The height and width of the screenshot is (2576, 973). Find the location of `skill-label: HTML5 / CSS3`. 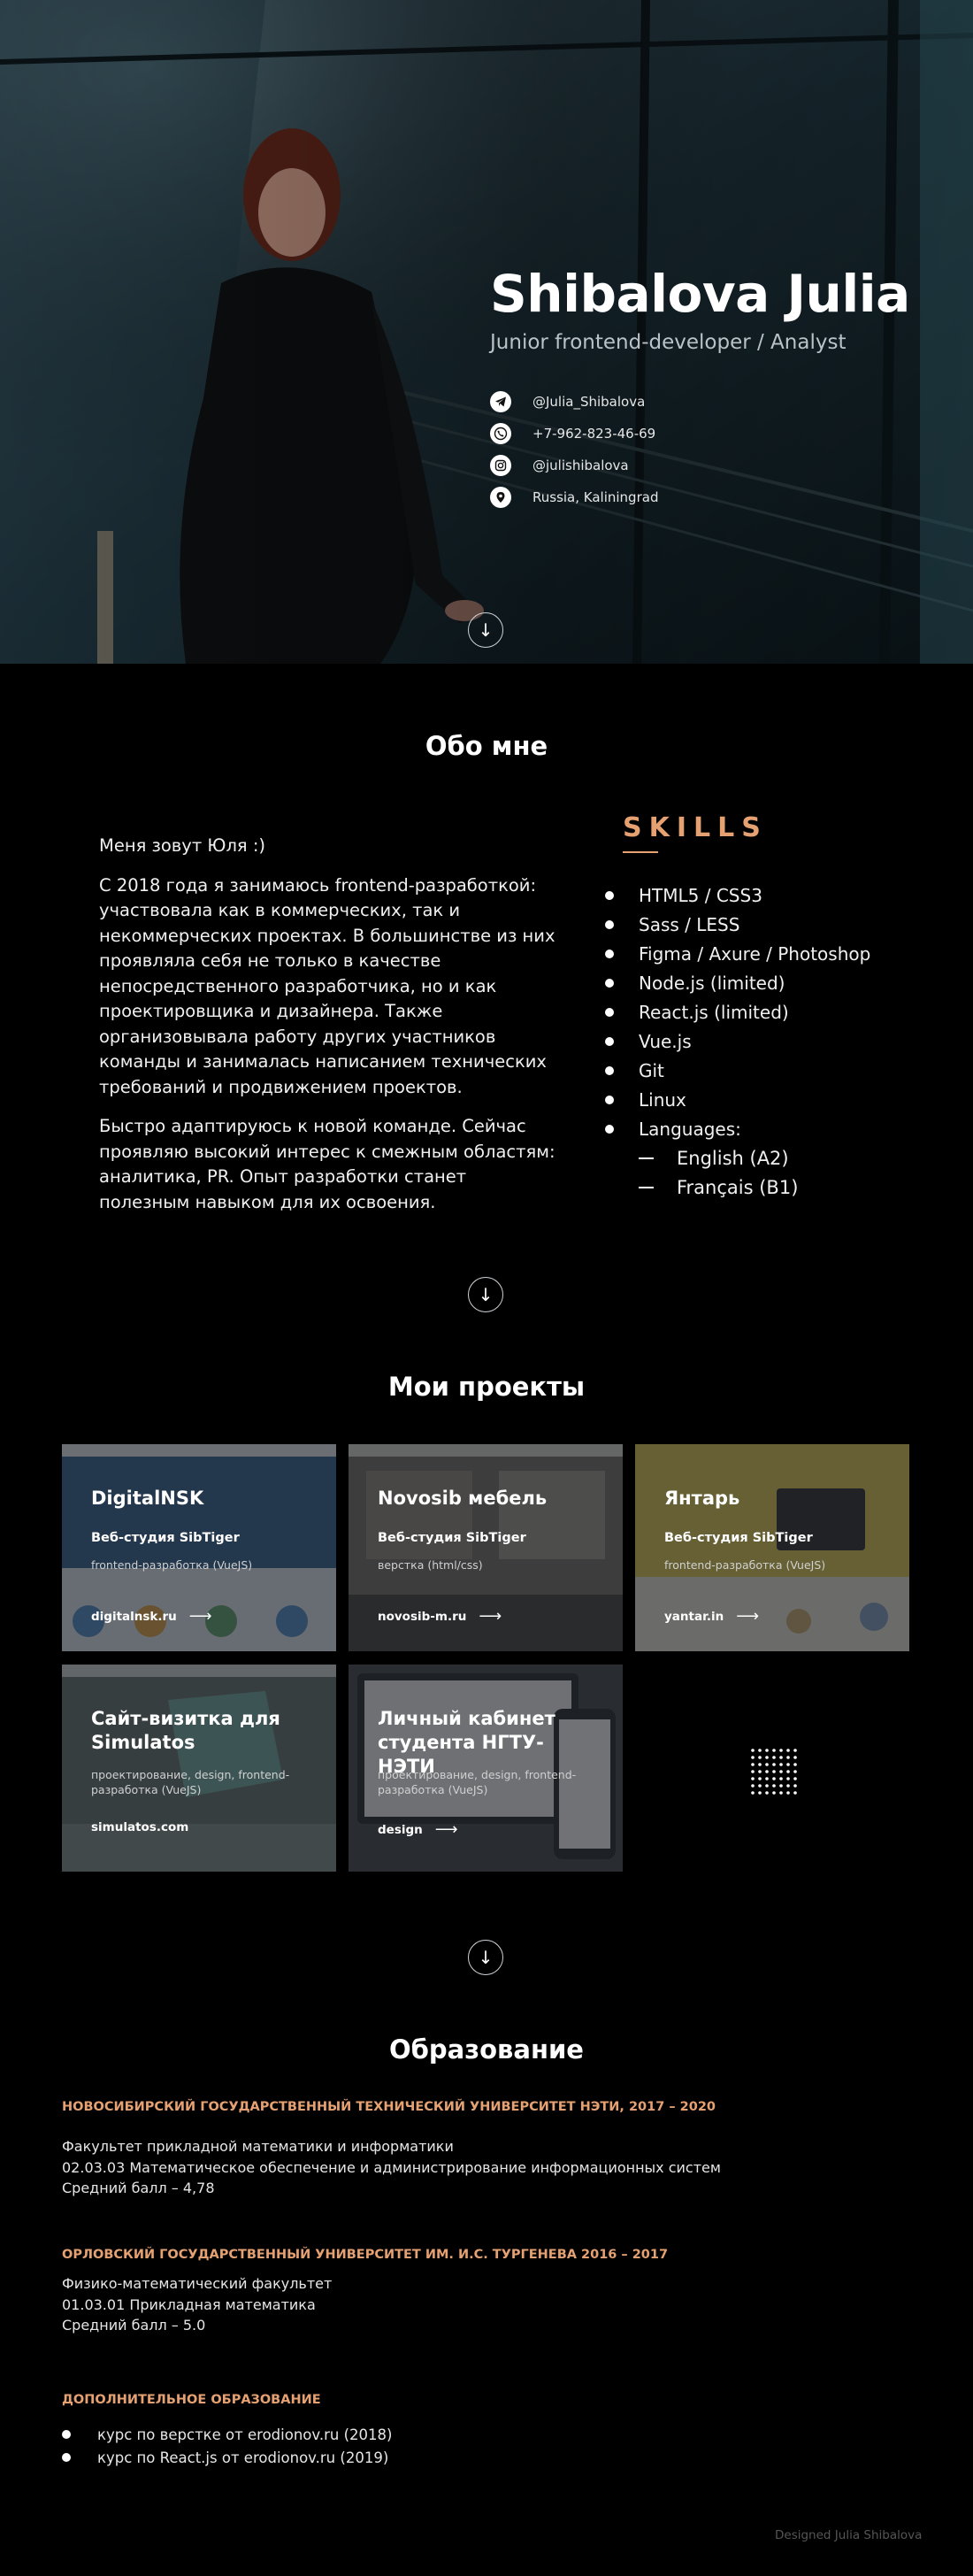

skill-label: HTML5 / CSS3 is located at coordinates (700, 895).